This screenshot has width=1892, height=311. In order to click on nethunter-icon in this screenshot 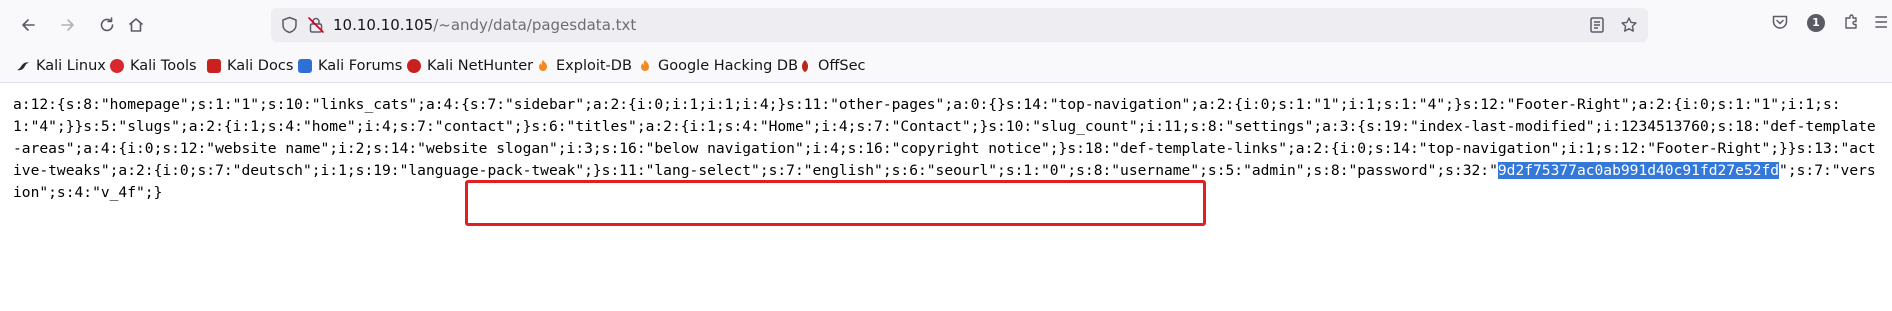, I will do `click(414, 66)`.